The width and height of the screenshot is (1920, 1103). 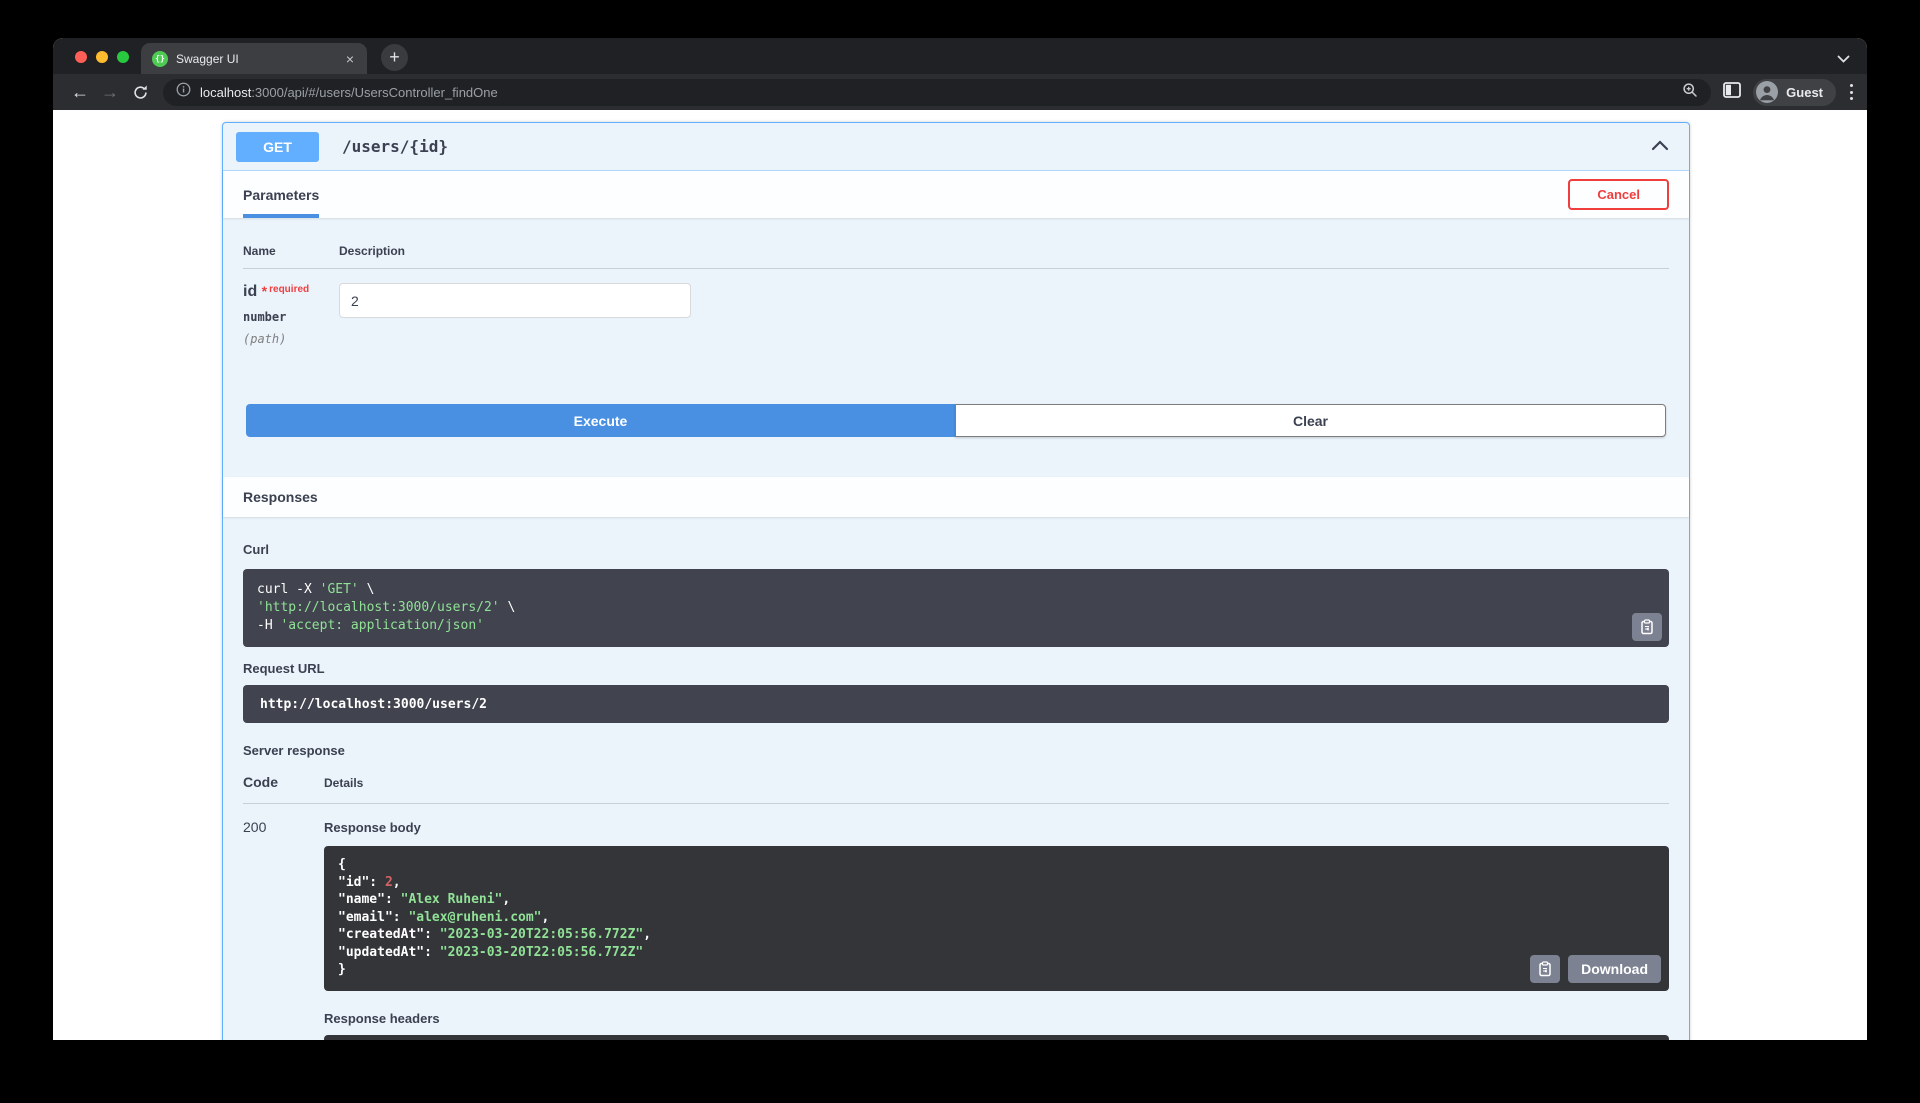 What do you see at coordinates (207, 58) in the screenshot?
I see `tab-title: Swagger UI` at bounding box center [207, 58].